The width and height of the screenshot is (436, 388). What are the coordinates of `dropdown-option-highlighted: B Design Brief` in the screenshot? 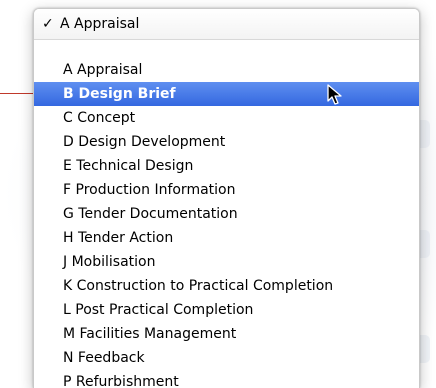 It's located at (226, 94).